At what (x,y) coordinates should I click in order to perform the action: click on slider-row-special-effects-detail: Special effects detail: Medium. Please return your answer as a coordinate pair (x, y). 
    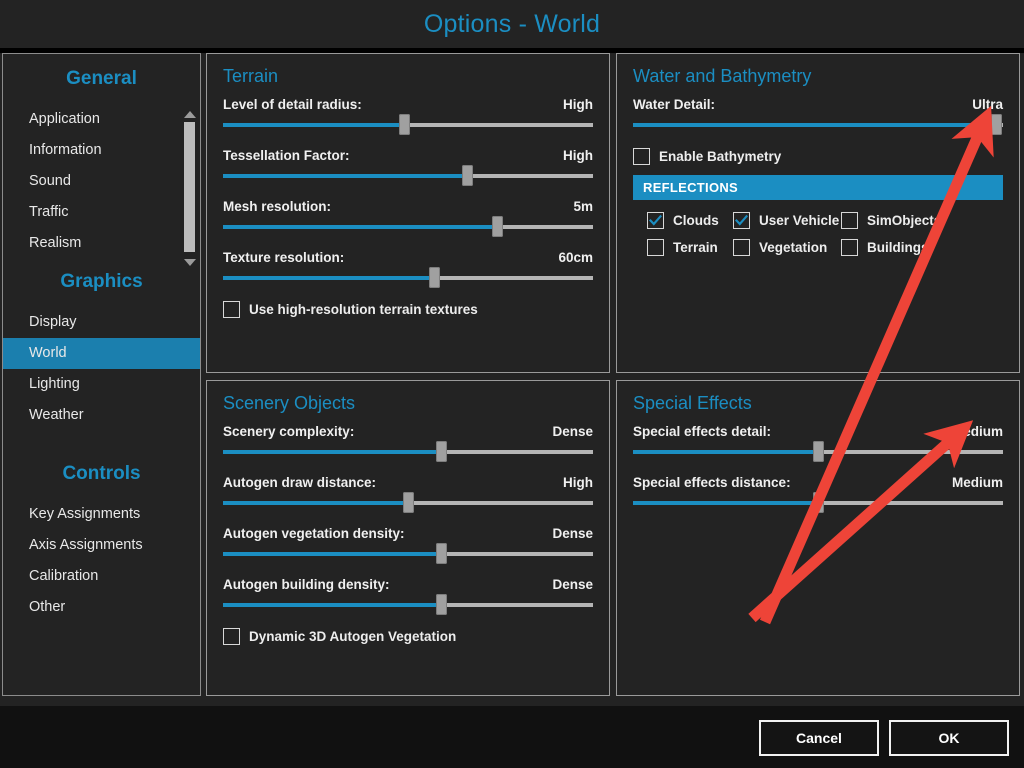
    Looking at the image, I should click on (818, 443).